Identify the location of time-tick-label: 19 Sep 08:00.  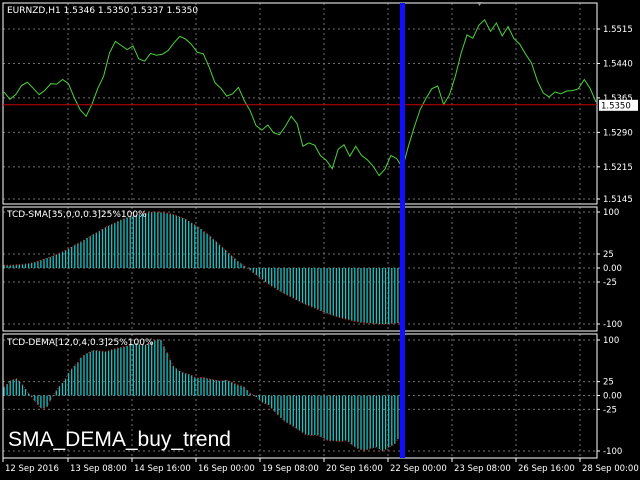
(290, 469).